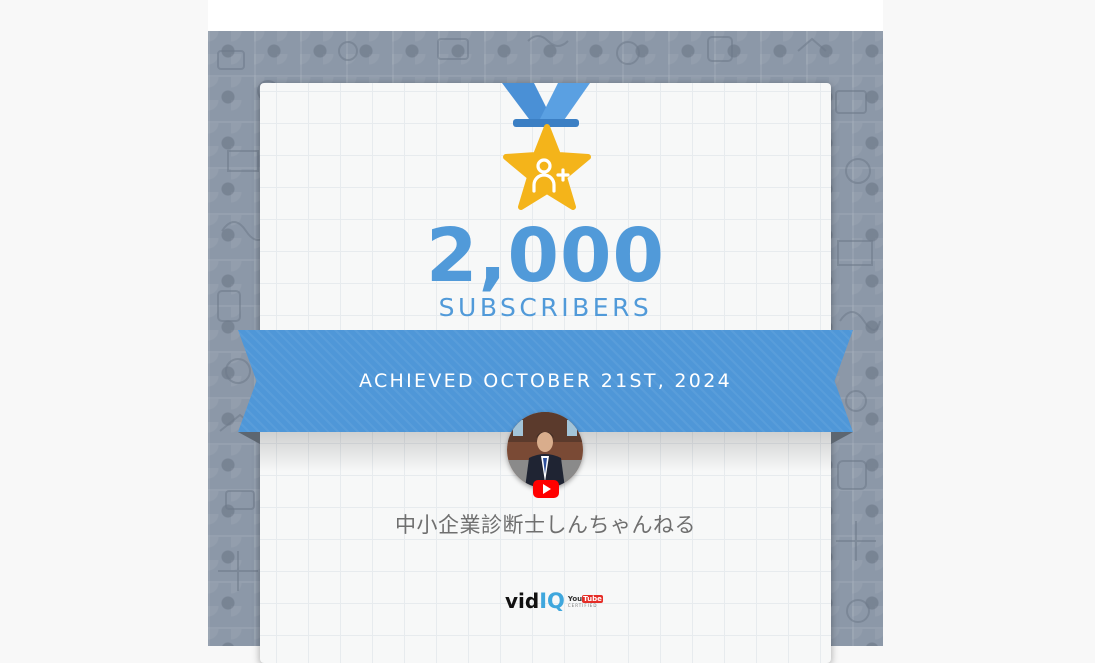  I want to click on youtube-play-icon, so click(546, 489).